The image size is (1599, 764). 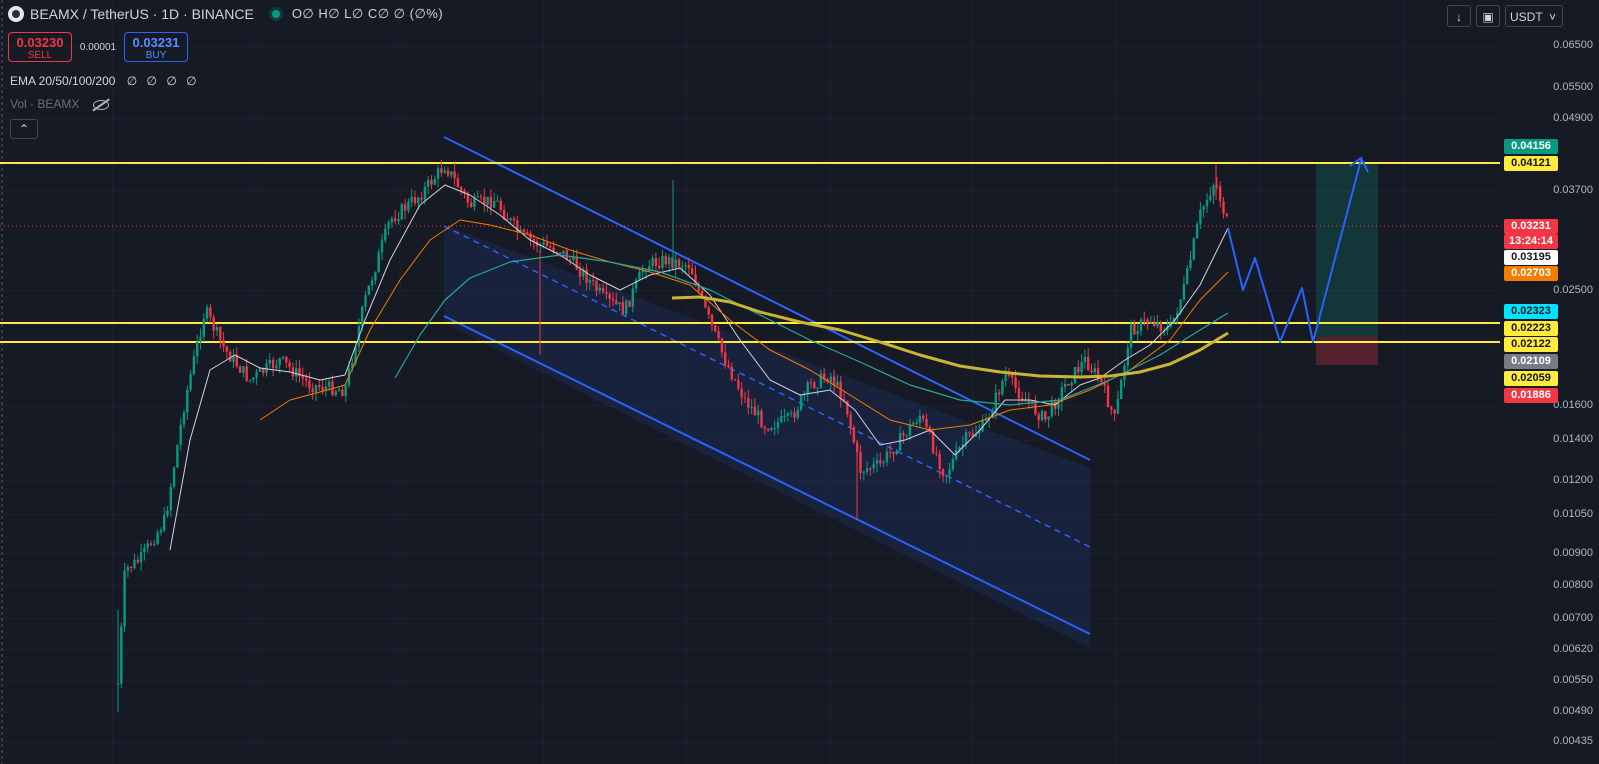 What do you see at coordinates (1534, 16) in the screenshot?
I see `currency-select: USDT ˅` at bounding box center [1534, 16].